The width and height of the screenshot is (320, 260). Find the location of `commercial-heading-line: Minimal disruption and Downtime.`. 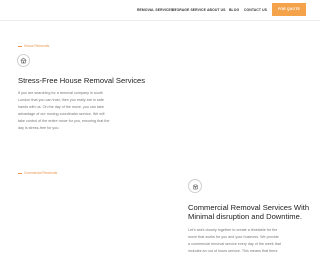

commercial-heading-line: Minimal disruption and Downtime. is located at coordinates (245, 216).